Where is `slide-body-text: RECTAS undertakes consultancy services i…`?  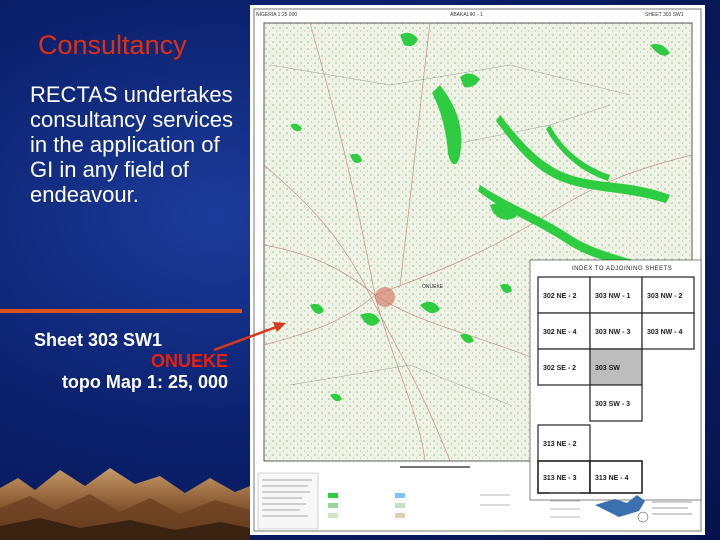
slide-body-text: RECTAS undertakes consultancy services i… is located at coordinates (131, 144).